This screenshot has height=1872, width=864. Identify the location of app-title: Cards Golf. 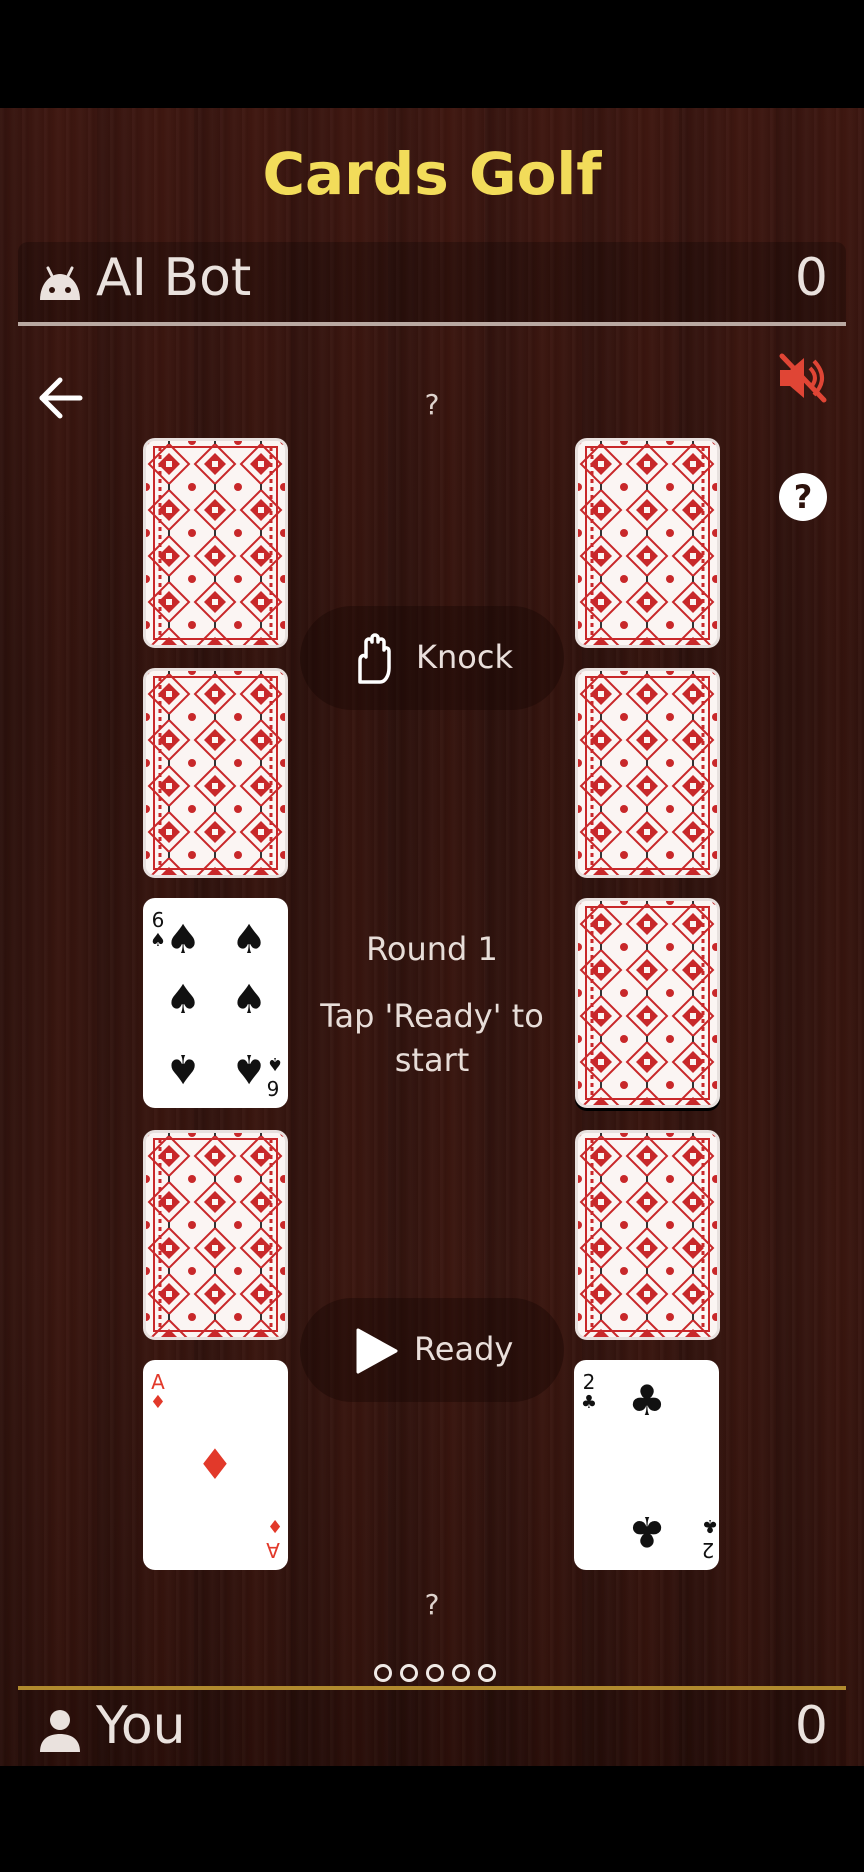
(432, 174).